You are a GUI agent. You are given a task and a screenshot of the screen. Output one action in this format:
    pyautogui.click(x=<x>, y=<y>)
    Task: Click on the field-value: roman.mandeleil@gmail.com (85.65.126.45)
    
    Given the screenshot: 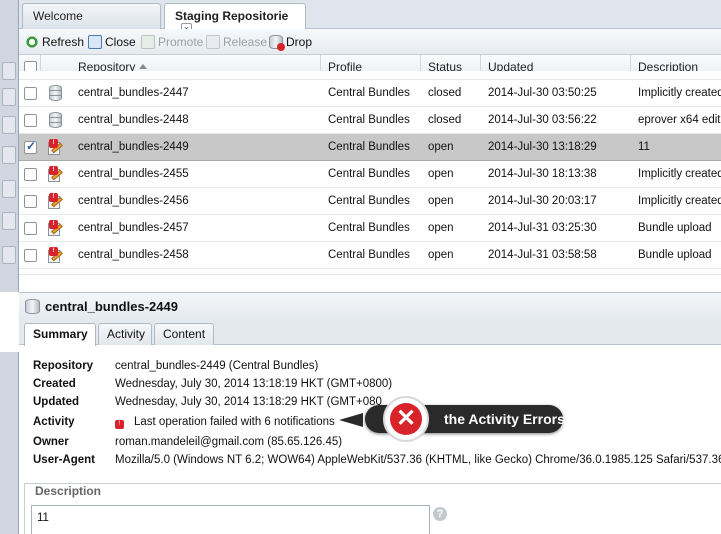 What is the action you would take?
    pyautogui.click(x=229, y=442)
    